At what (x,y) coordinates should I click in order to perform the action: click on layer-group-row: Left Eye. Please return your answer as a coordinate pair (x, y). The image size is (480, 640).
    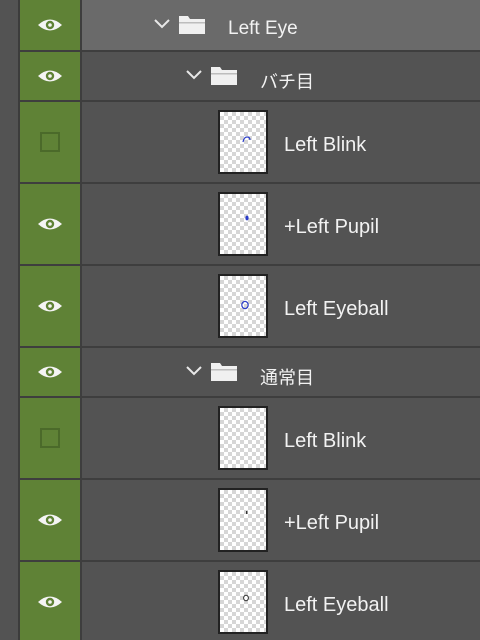
    Looking at the image, I should click on (250, 26).